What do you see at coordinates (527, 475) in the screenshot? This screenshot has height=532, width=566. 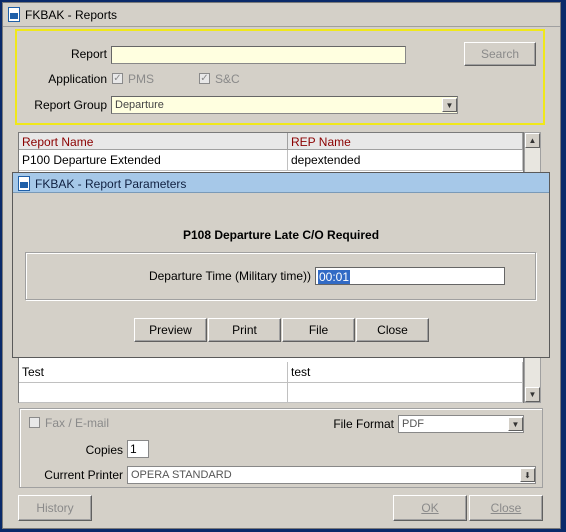 I see `download-arrow-icon: ⬇` at bounding box center [527, 475].